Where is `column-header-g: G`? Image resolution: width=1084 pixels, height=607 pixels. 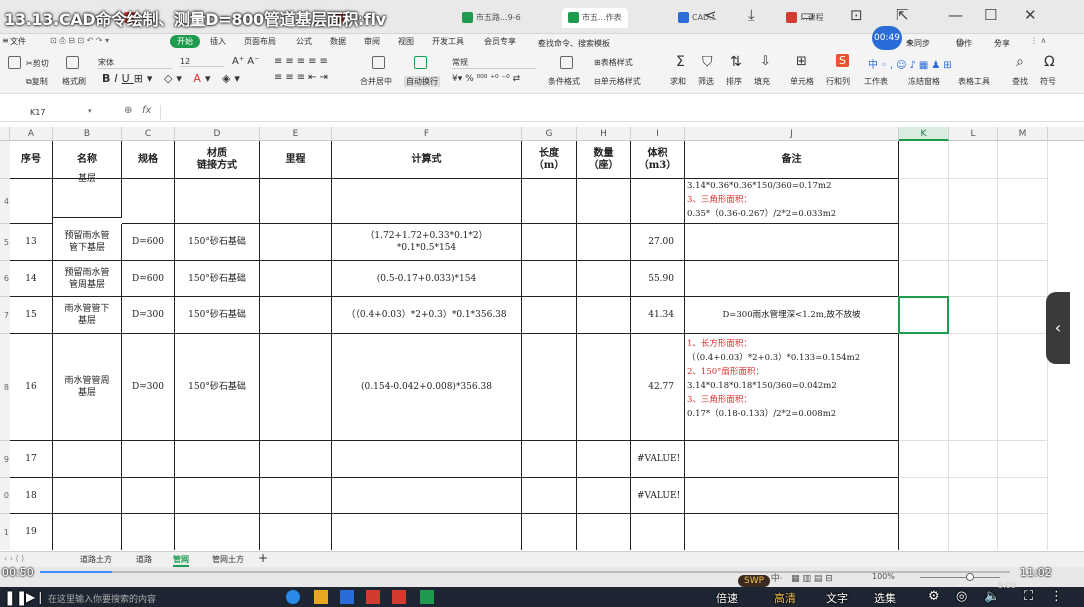 column-header-g: G is located at coordinates (549, 134).